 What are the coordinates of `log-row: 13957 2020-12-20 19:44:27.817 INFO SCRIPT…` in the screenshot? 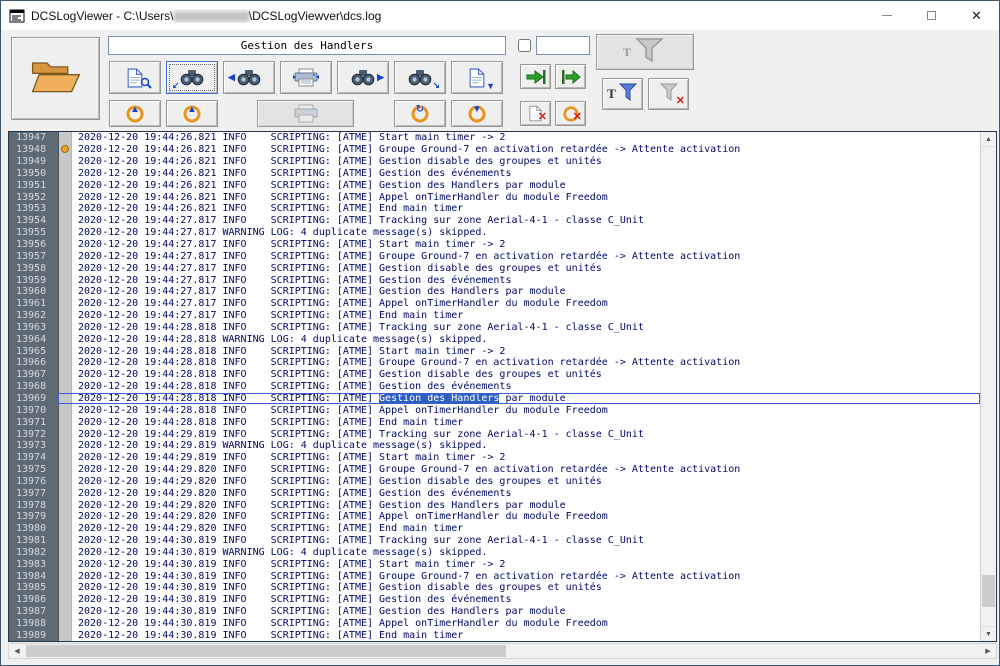 It's located at (494, 256).